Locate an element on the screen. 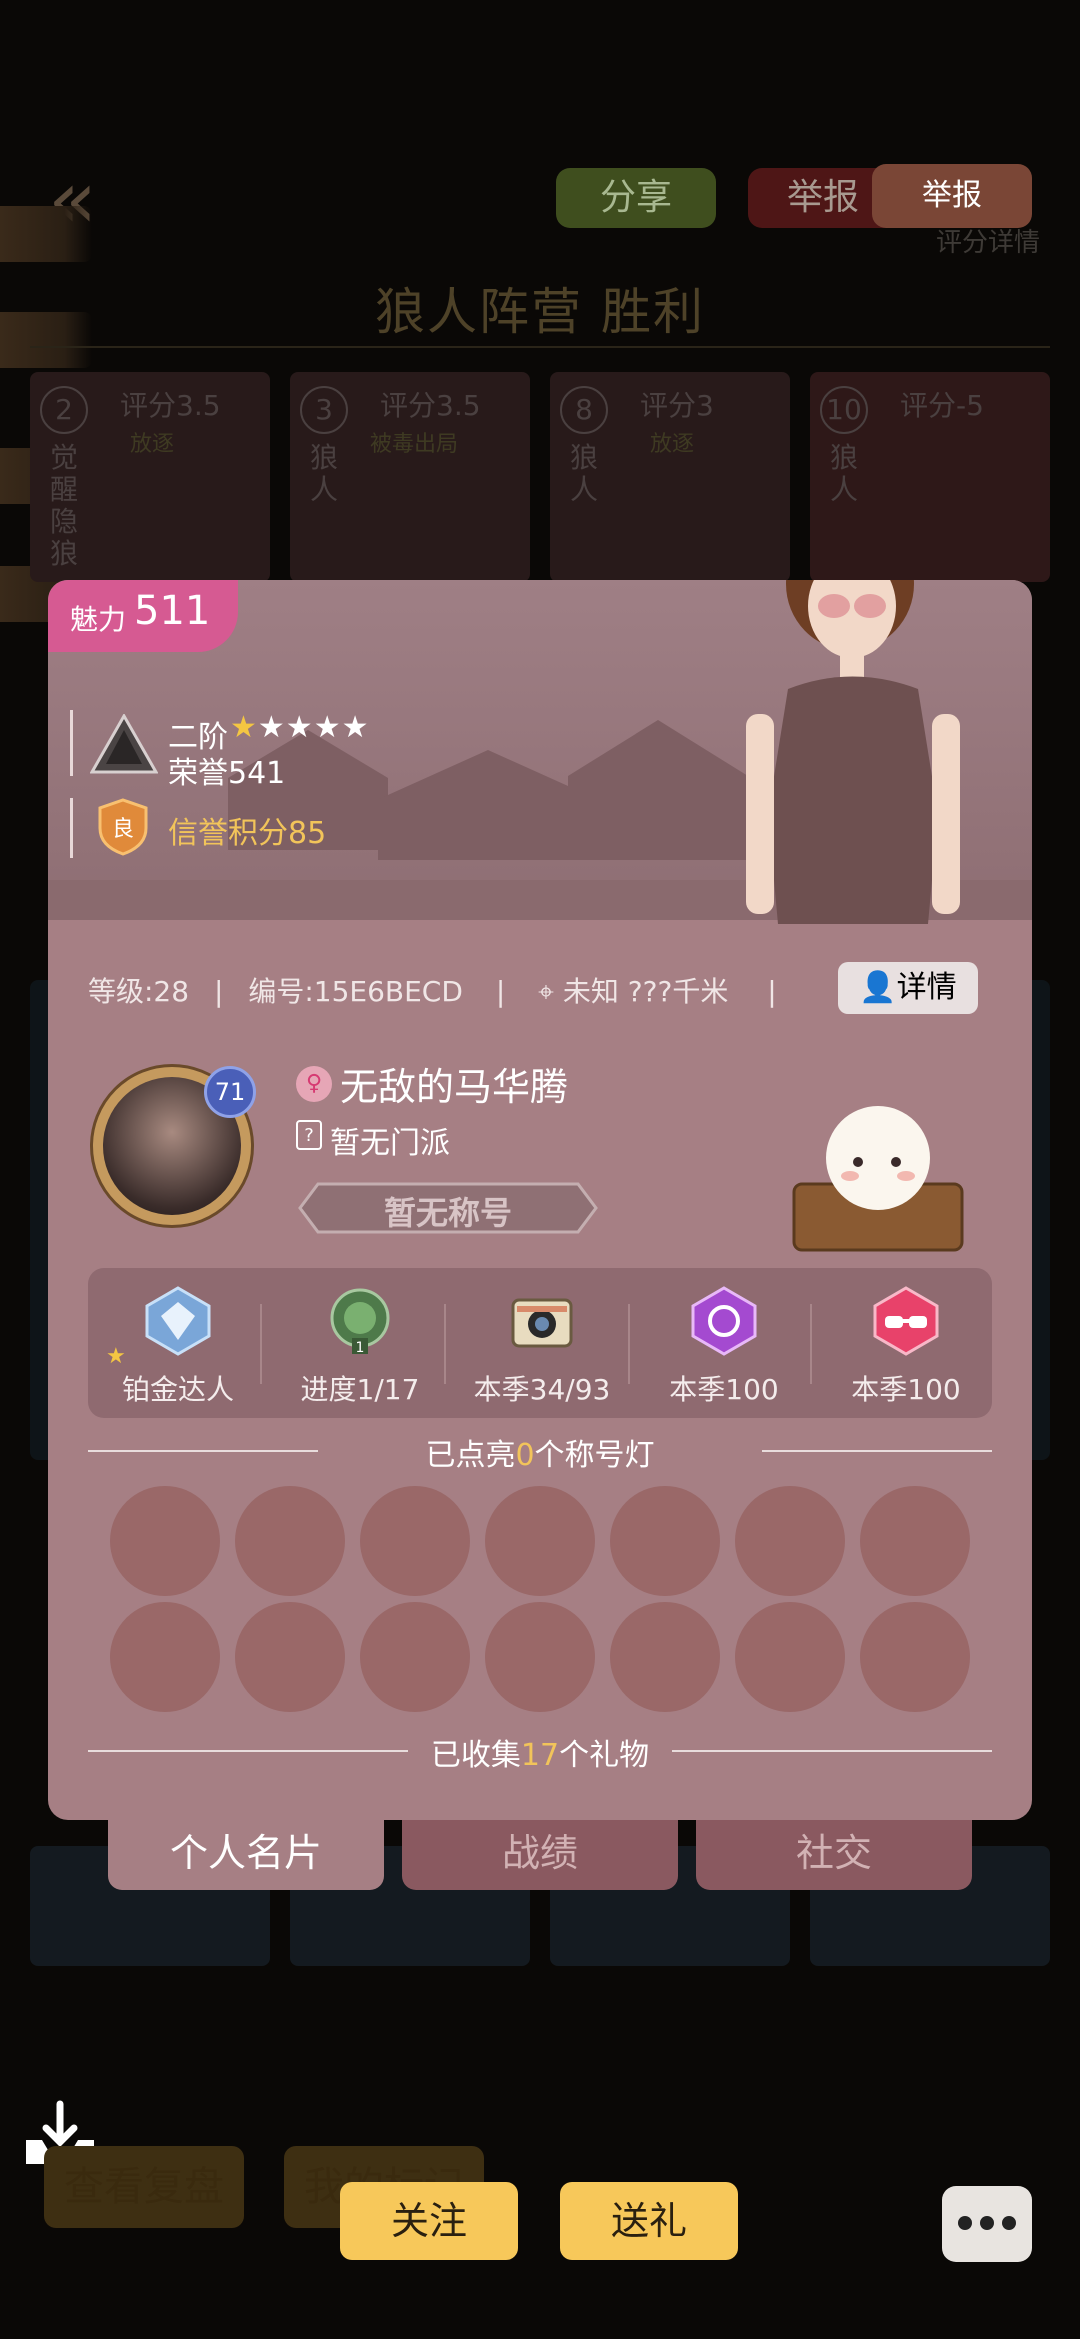 The height and width of the screenshot is (2339, 1080). detail-button: 👤详情 is located at coordinates (908, 988).